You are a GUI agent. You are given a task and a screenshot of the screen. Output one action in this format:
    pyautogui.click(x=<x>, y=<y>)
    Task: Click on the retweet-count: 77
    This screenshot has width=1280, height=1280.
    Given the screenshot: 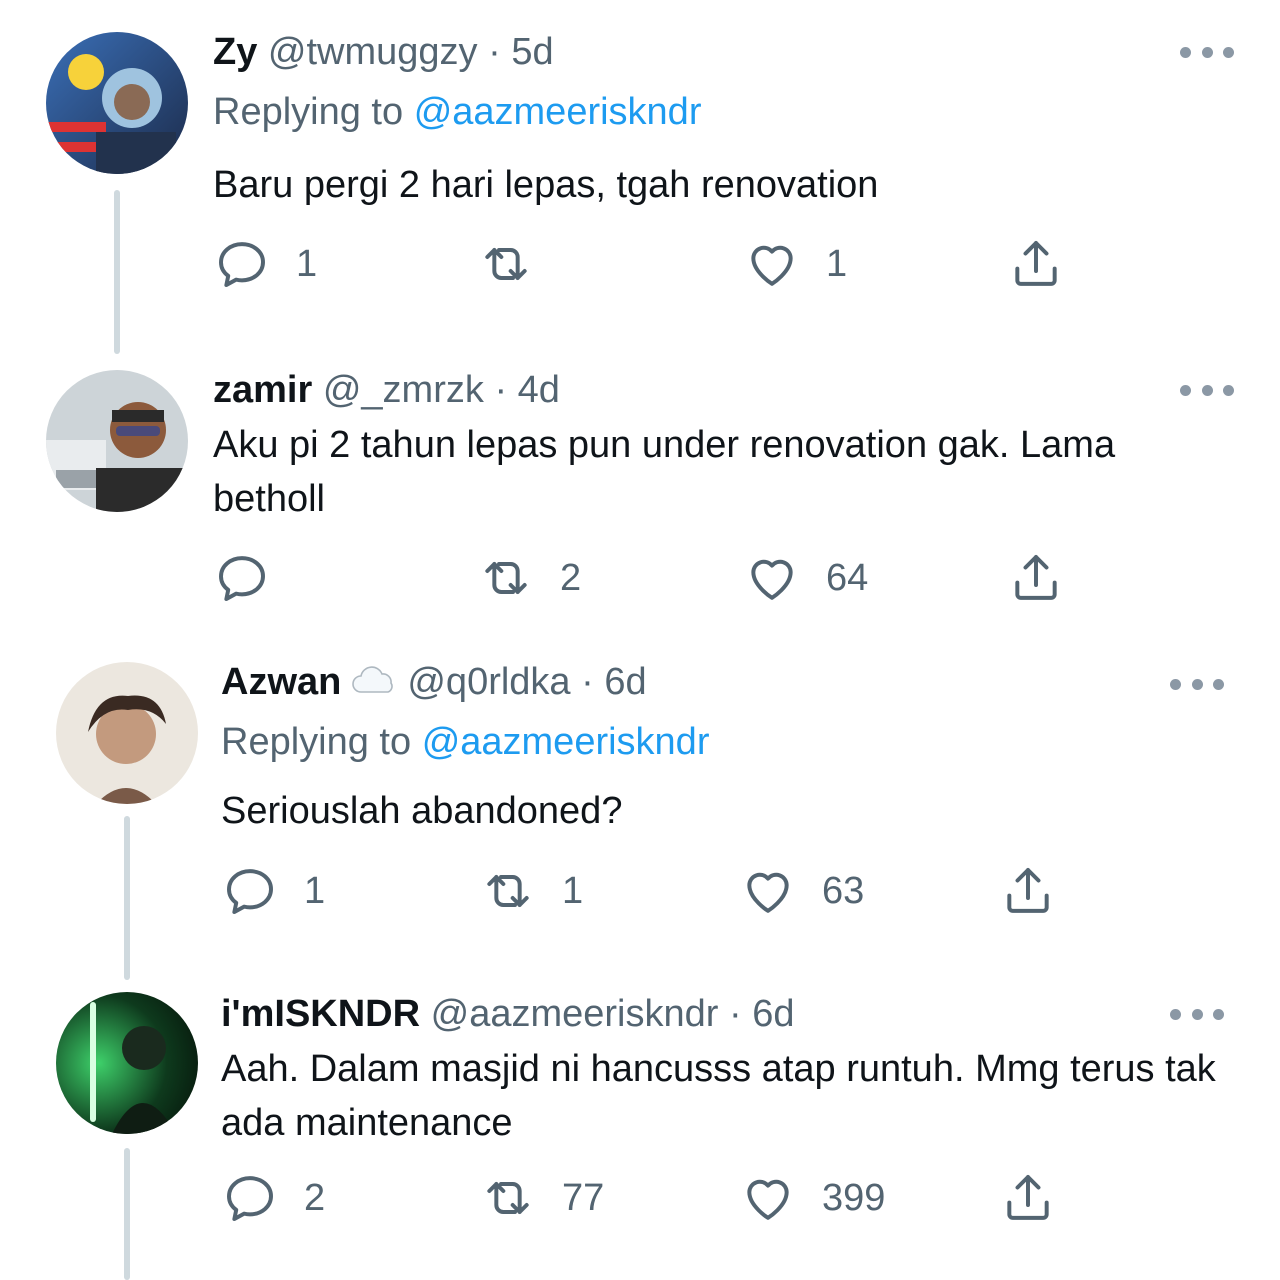 What is the action you would take?
    pyautogui.click(x=583, y=1197)
    